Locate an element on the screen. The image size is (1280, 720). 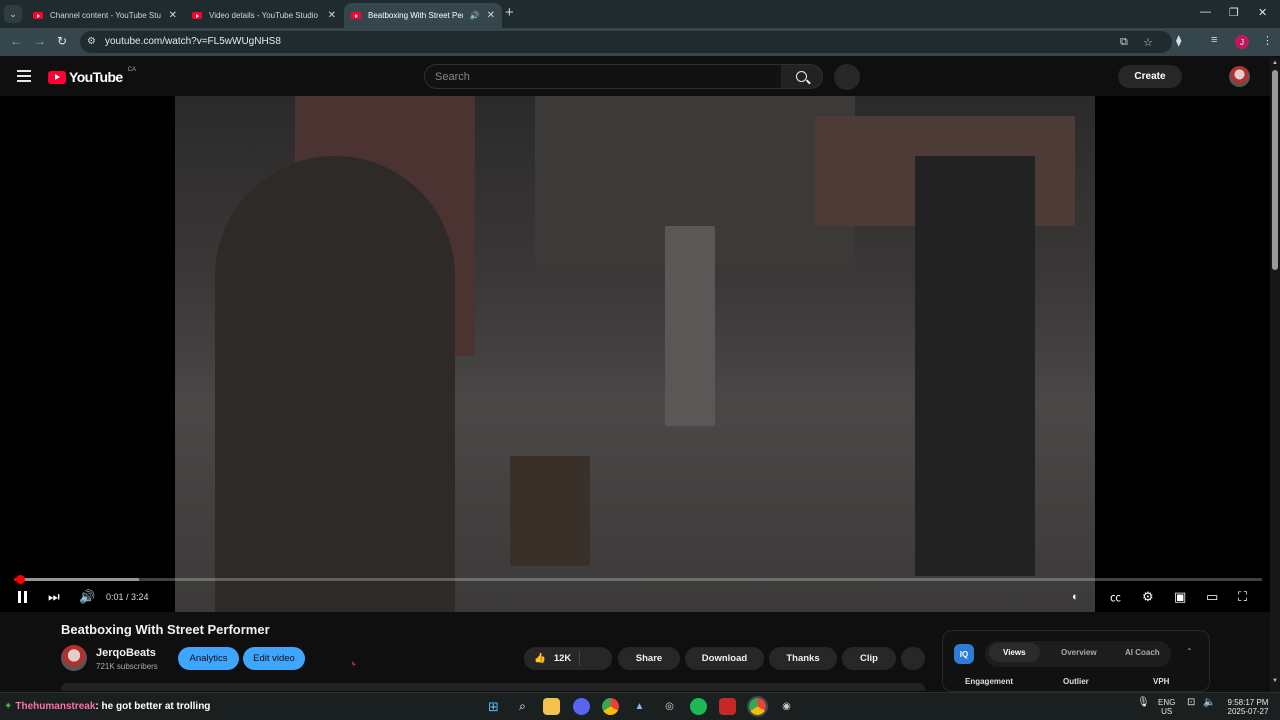
theater-mode-icon: ▭ is located at coordinates (1212, 597).